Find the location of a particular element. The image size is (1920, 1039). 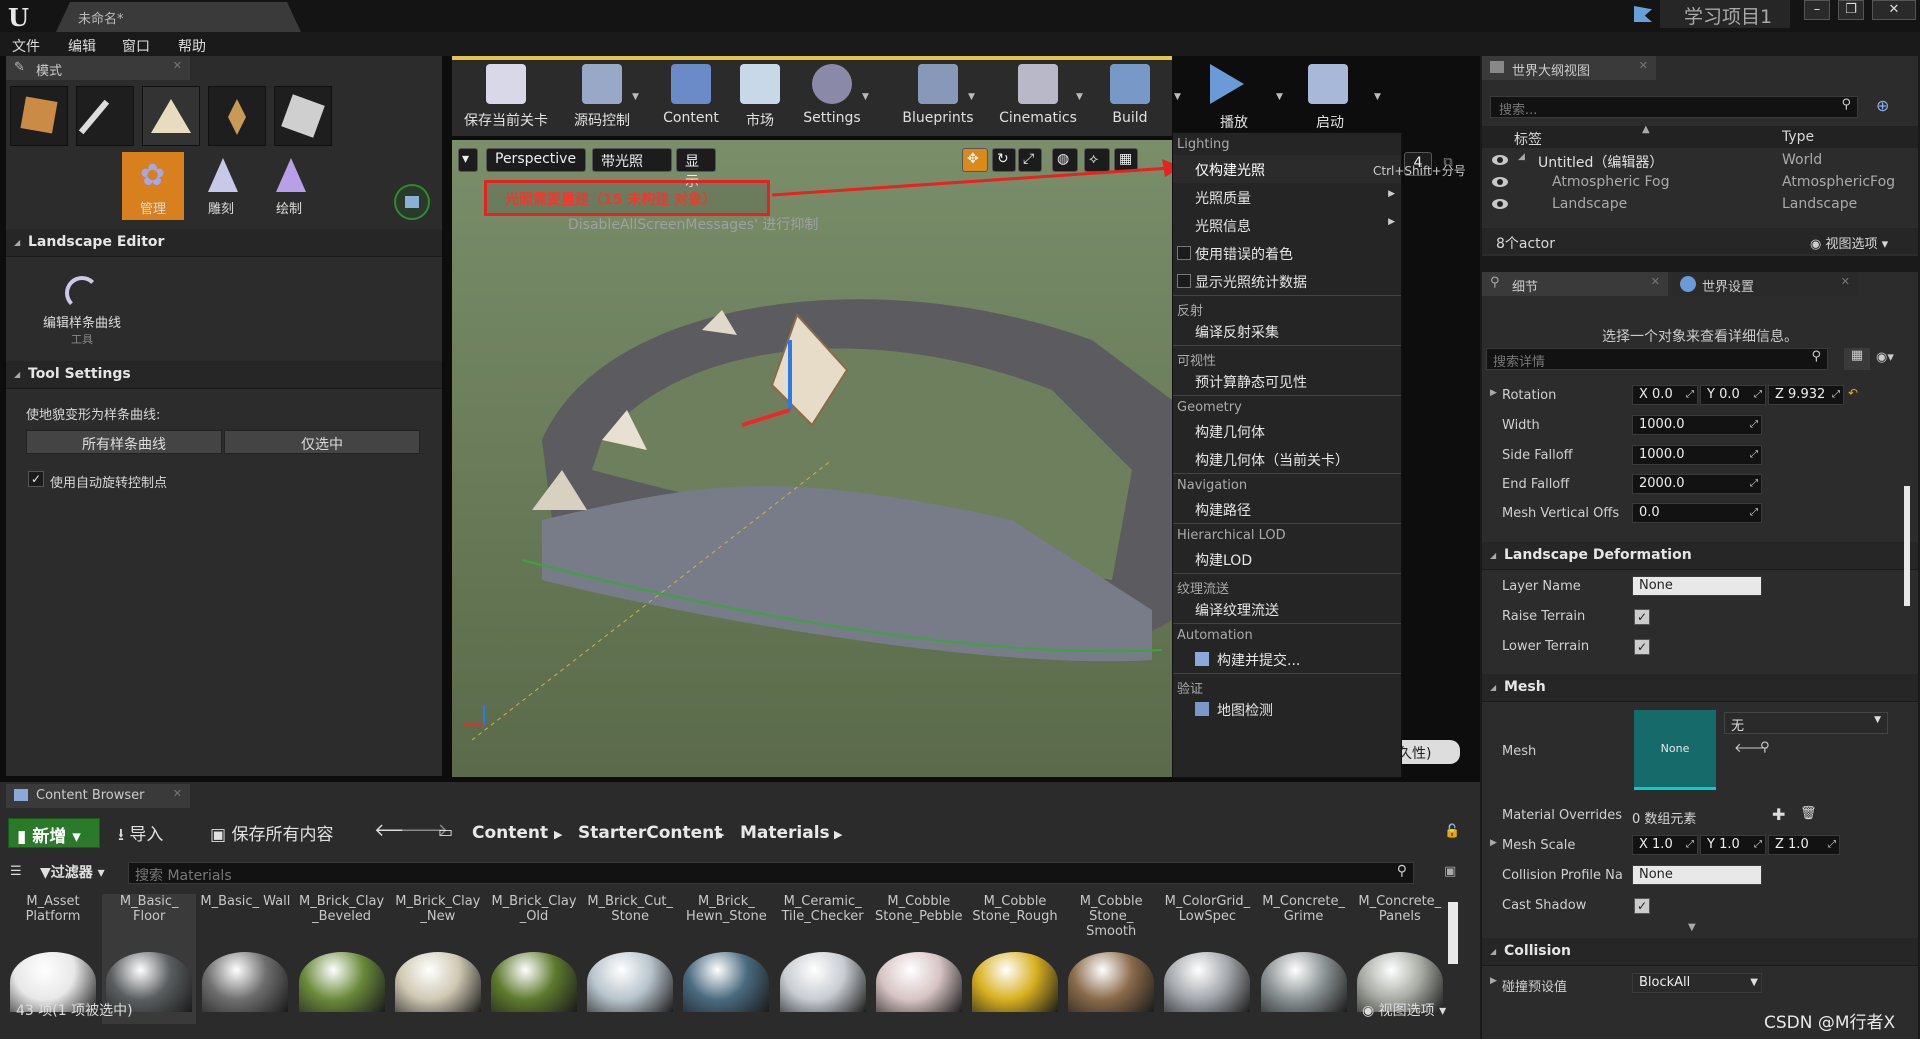

end-falloff-field: 2000.0 ⤢ is located at coordinates (1697, 484).